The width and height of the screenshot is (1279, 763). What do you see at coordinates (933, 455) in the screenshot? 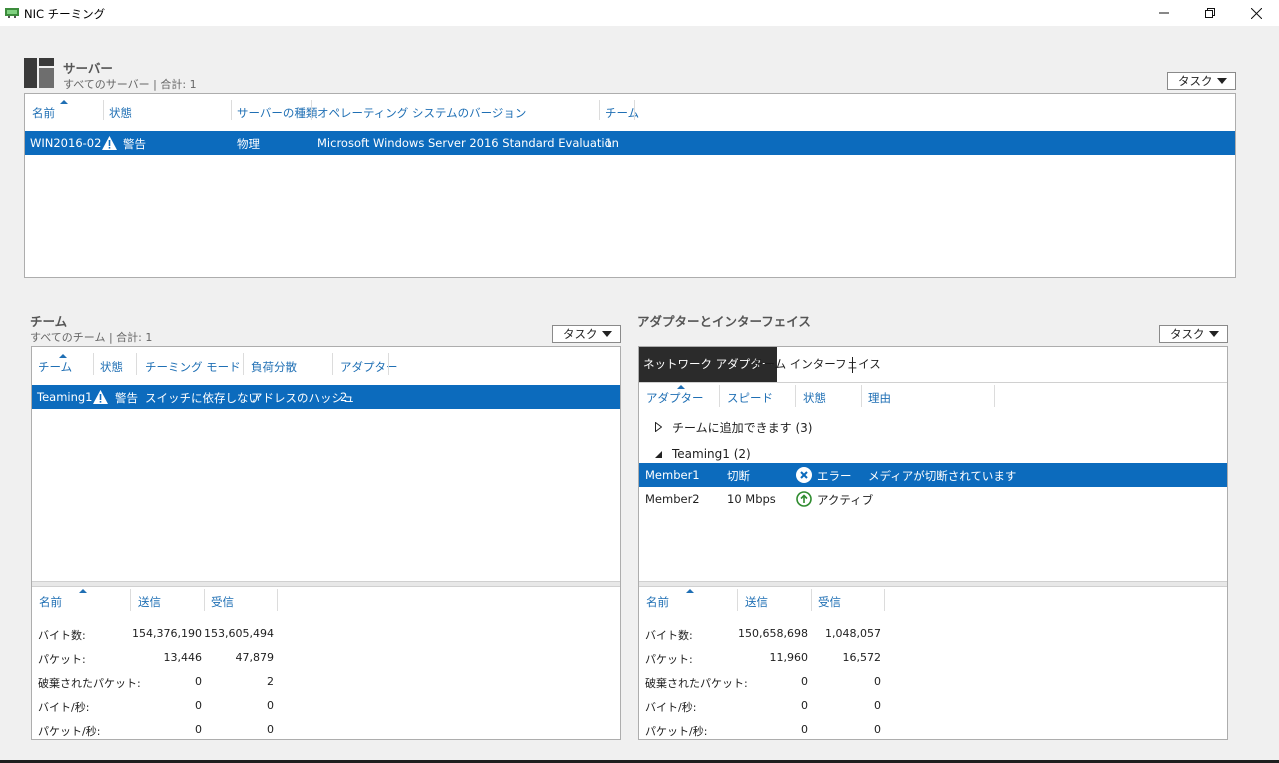
I see `group-teaming1: Teaming1 (2)` at bounding box center [933, 455].